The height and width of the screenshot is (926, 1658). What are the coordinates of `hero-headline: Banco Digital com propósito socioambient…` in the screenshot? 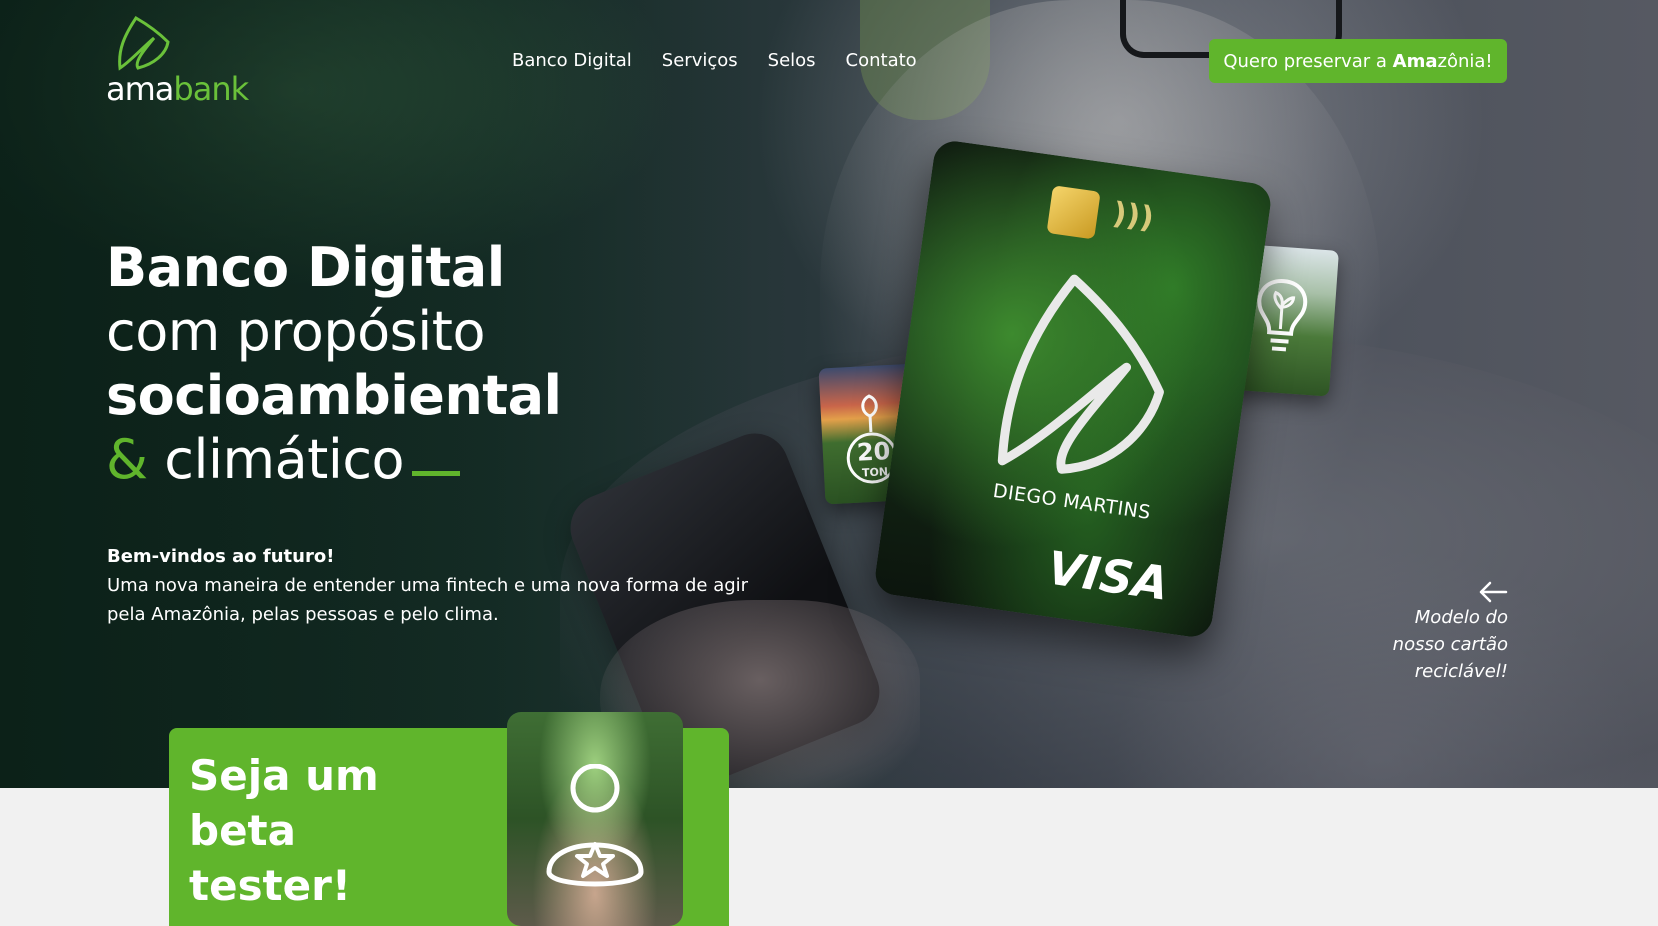 It's located at (334, 364).